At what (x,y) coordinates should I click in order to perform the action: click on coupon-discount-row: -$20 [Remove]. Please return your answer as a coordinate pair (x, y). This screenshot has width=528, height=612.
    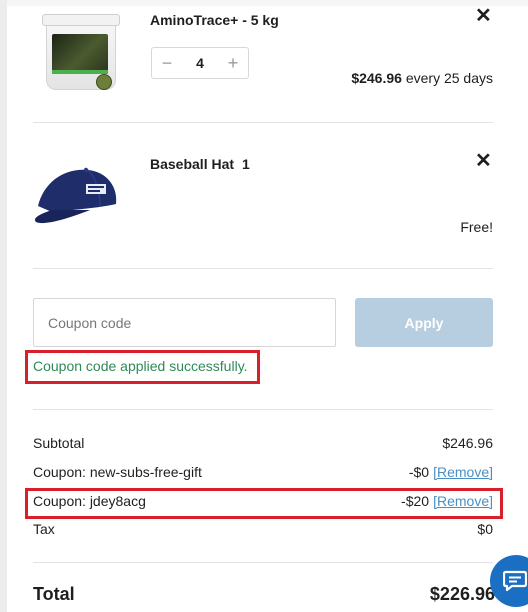
    Looking at the image, I should click on (447, 501).